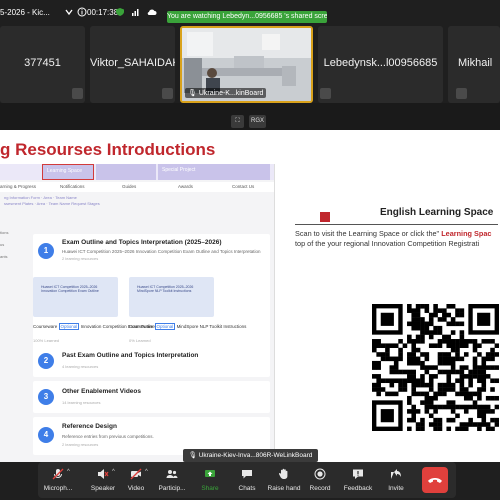 This screenshot has width=500, height=500. I want to click on learning-space-link: Learning Spac, so click(466, 233).